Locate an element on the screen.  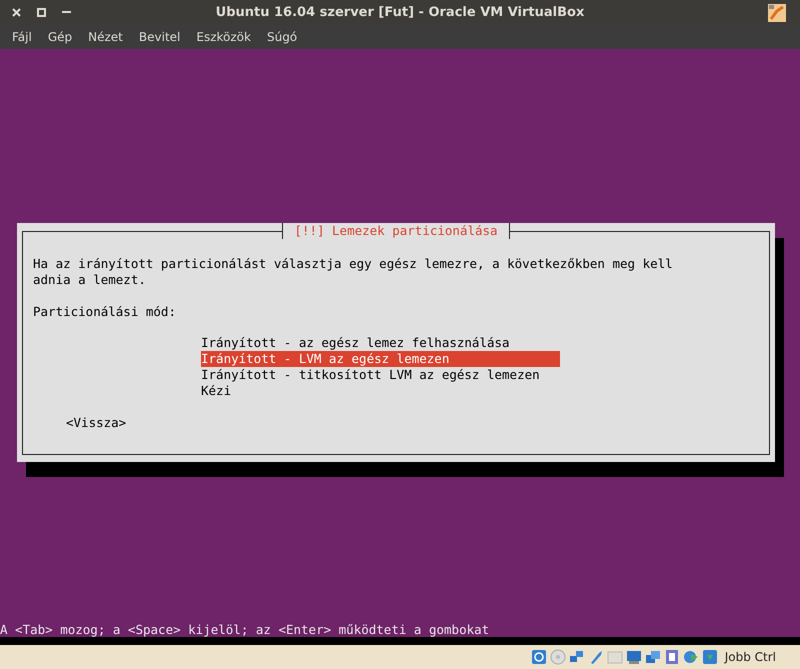
option-item: Irányított - az egész lemez felhasználása is located at coordinates (380, 343).